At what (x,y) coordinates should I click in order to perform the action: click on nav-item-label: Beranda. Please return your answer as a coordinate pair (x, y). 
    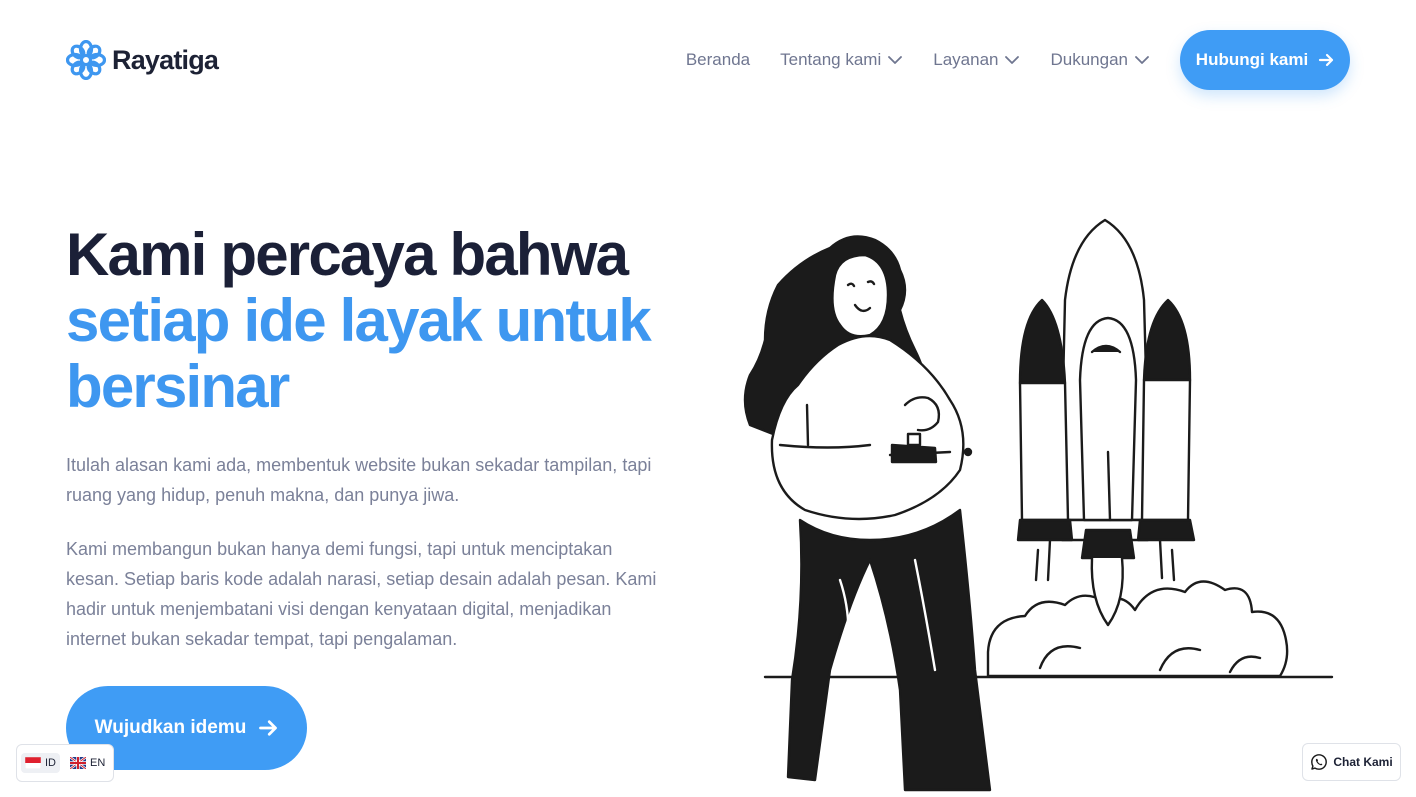
    Looking at the image, I should click on (718, 59).